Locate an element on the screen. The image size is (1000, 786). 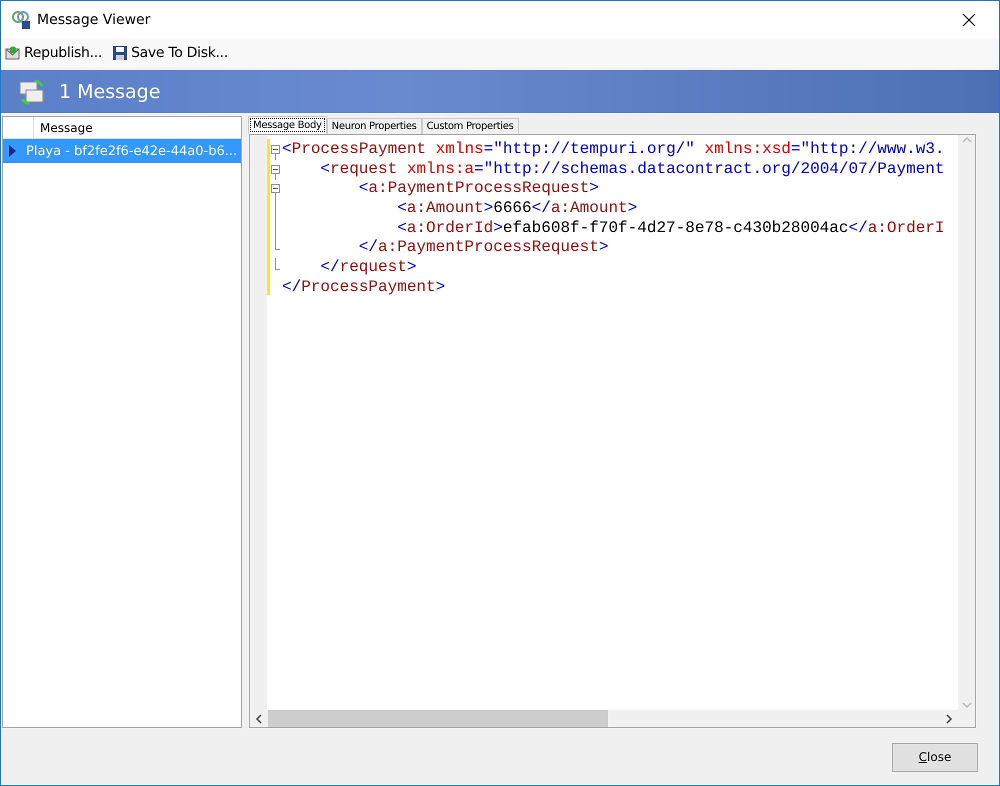
scroll-thumb is located at coordinates (438, 718).